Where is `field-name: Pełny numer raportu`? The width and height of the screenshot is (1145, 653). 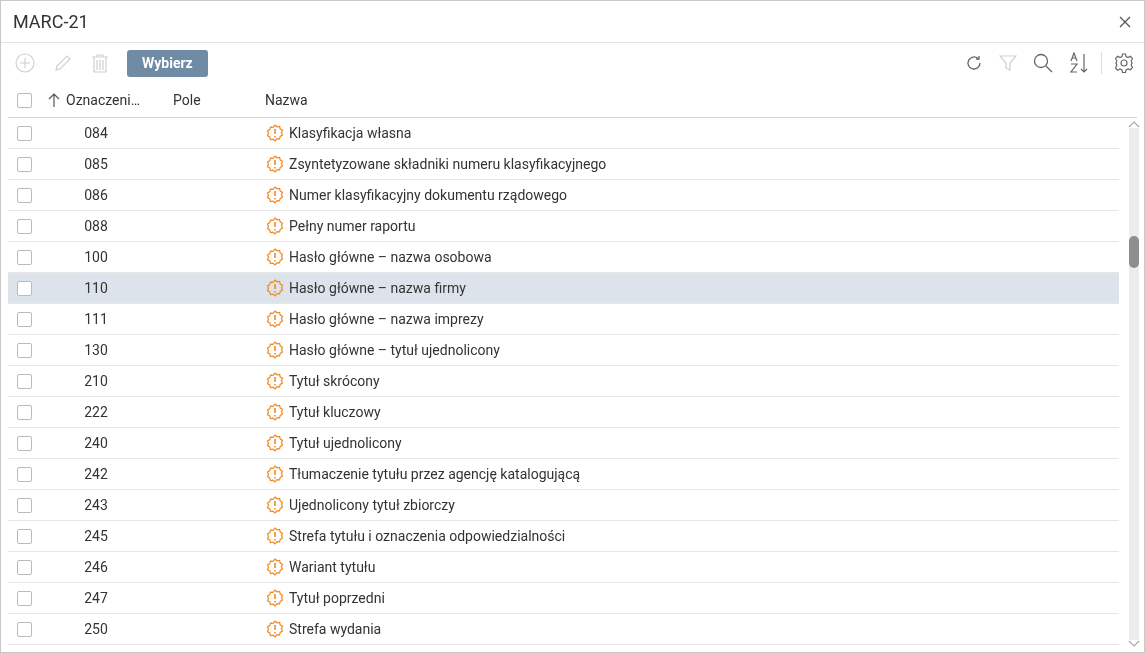
field-name: Pełny numer raportu is located at coordinates (352, 226).